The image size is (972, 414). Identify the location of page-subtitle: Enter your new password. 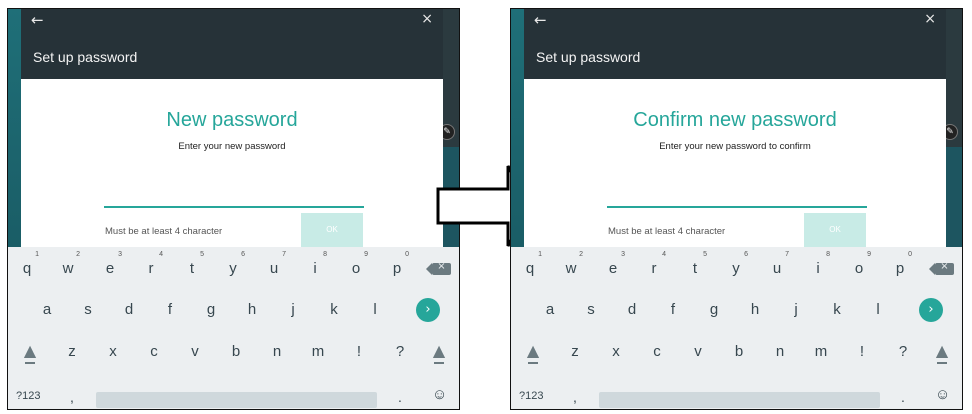
(232, 146).